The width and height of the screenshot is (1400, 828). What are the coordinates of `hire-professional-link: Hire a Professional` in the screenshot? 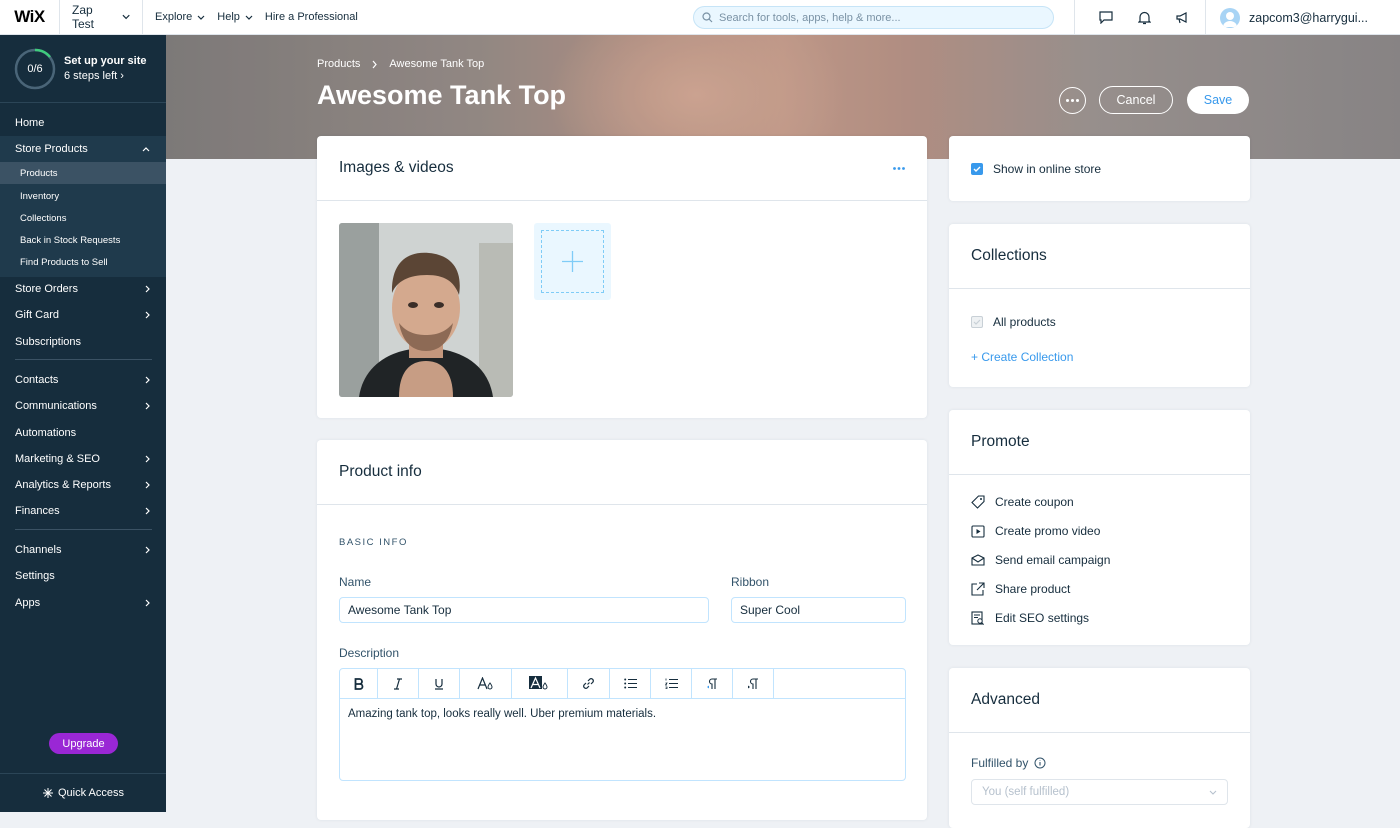 It's located at (311, 17).